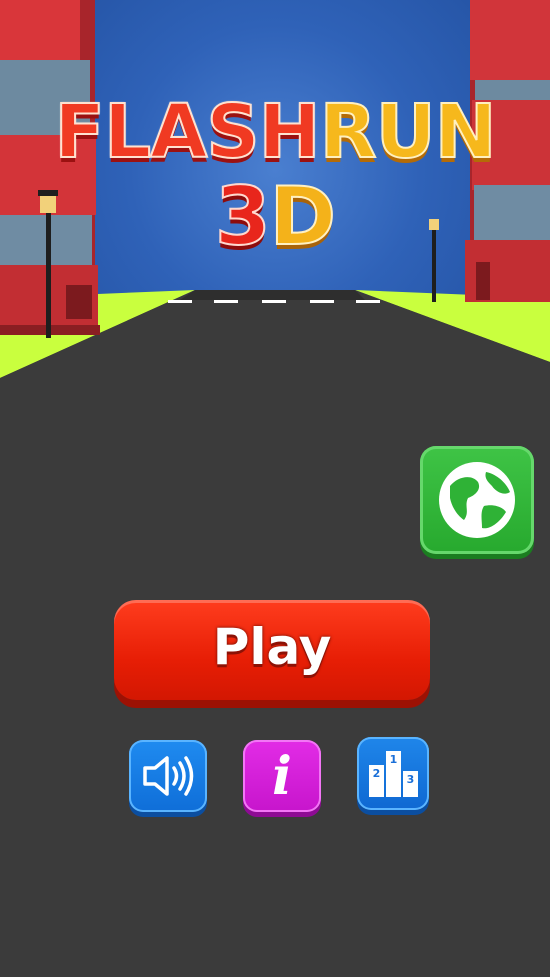  I want to click on info-button: i, so click(282, 776).